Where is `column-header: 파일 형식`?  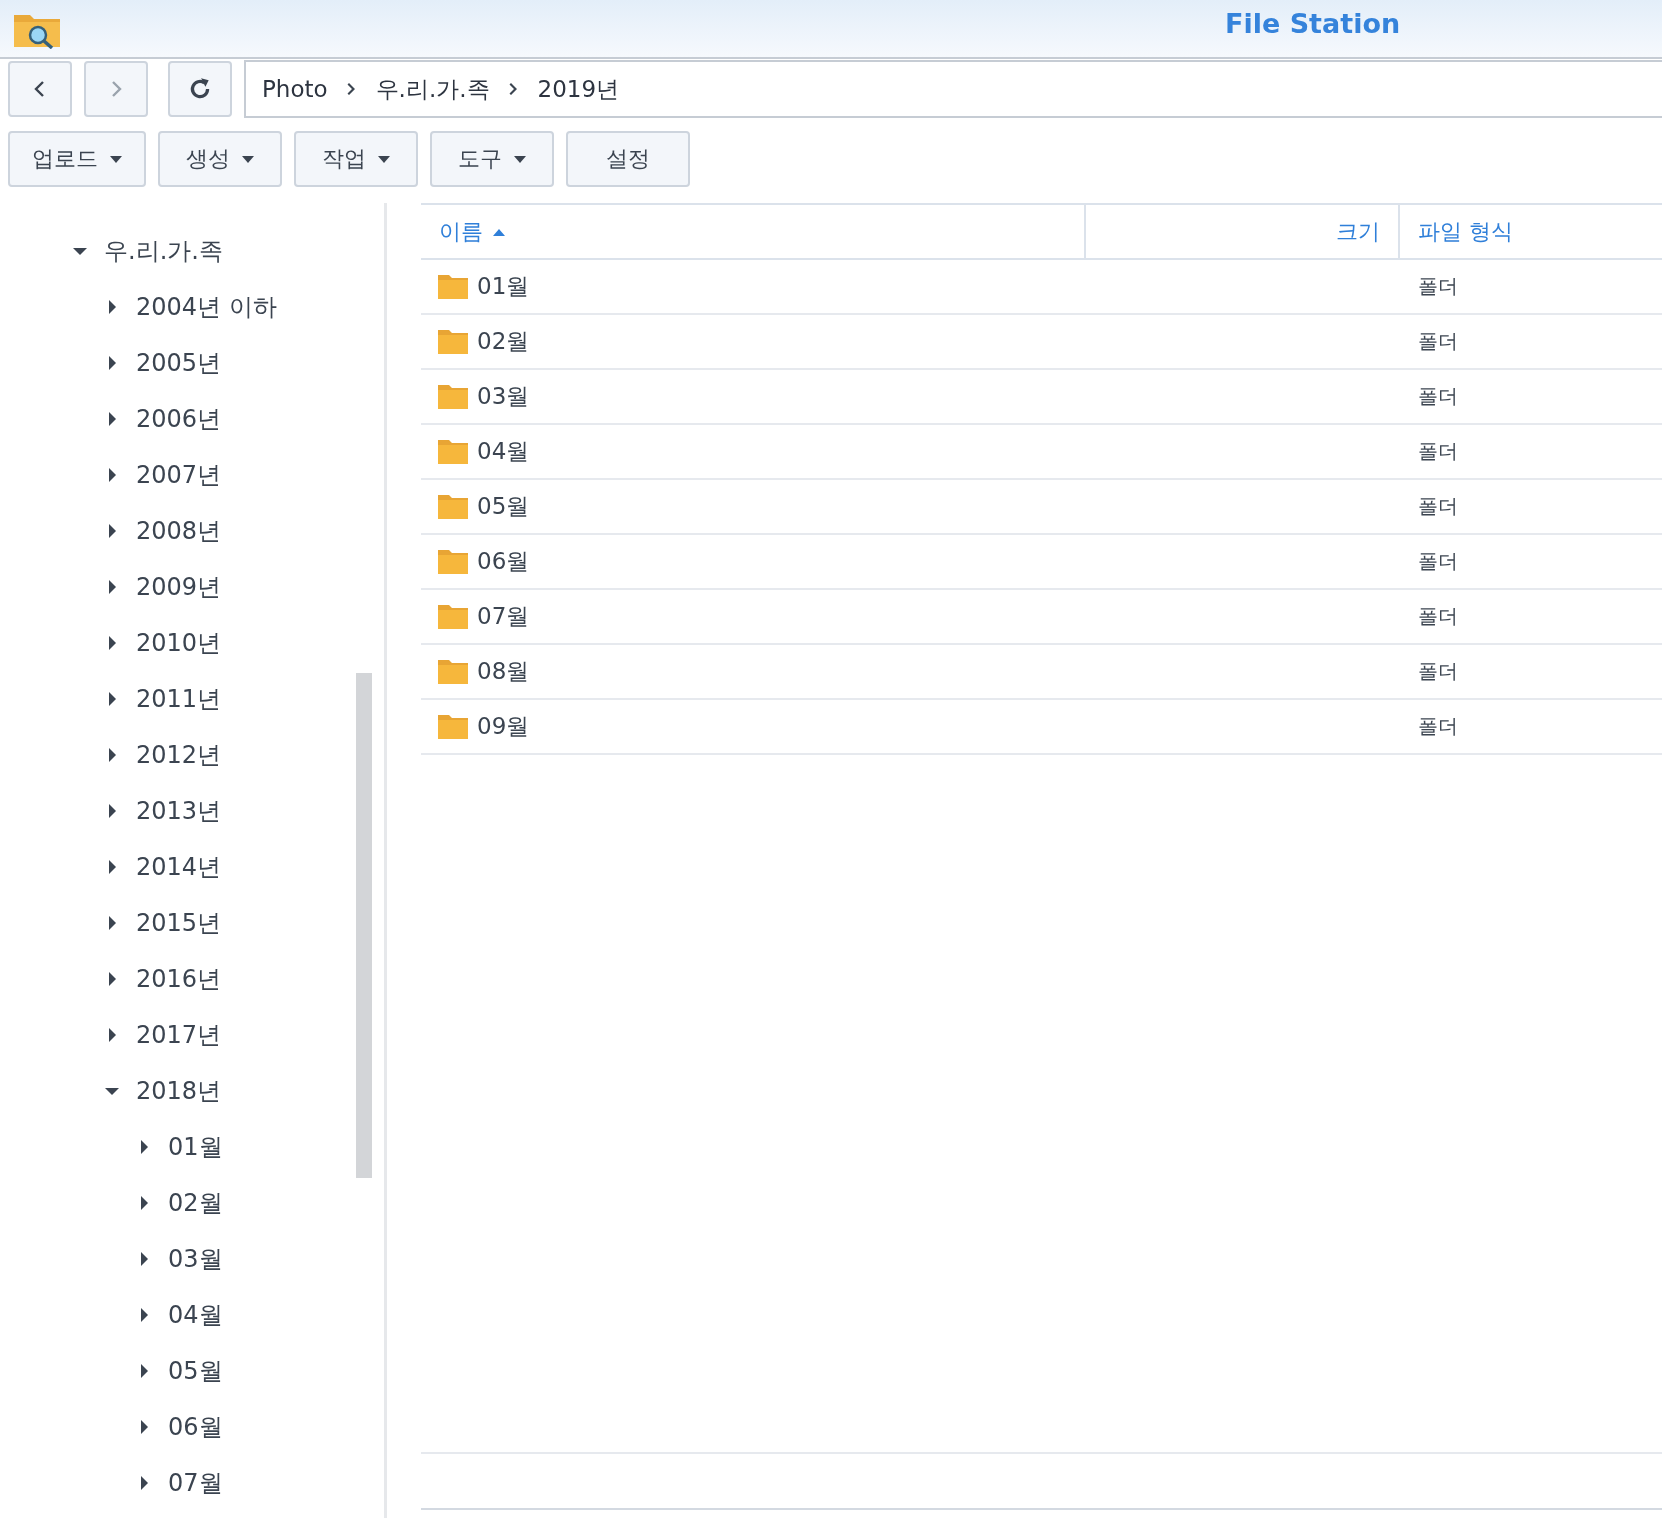
column-header: 파일 형식 is located at coordinates (1531, 231).